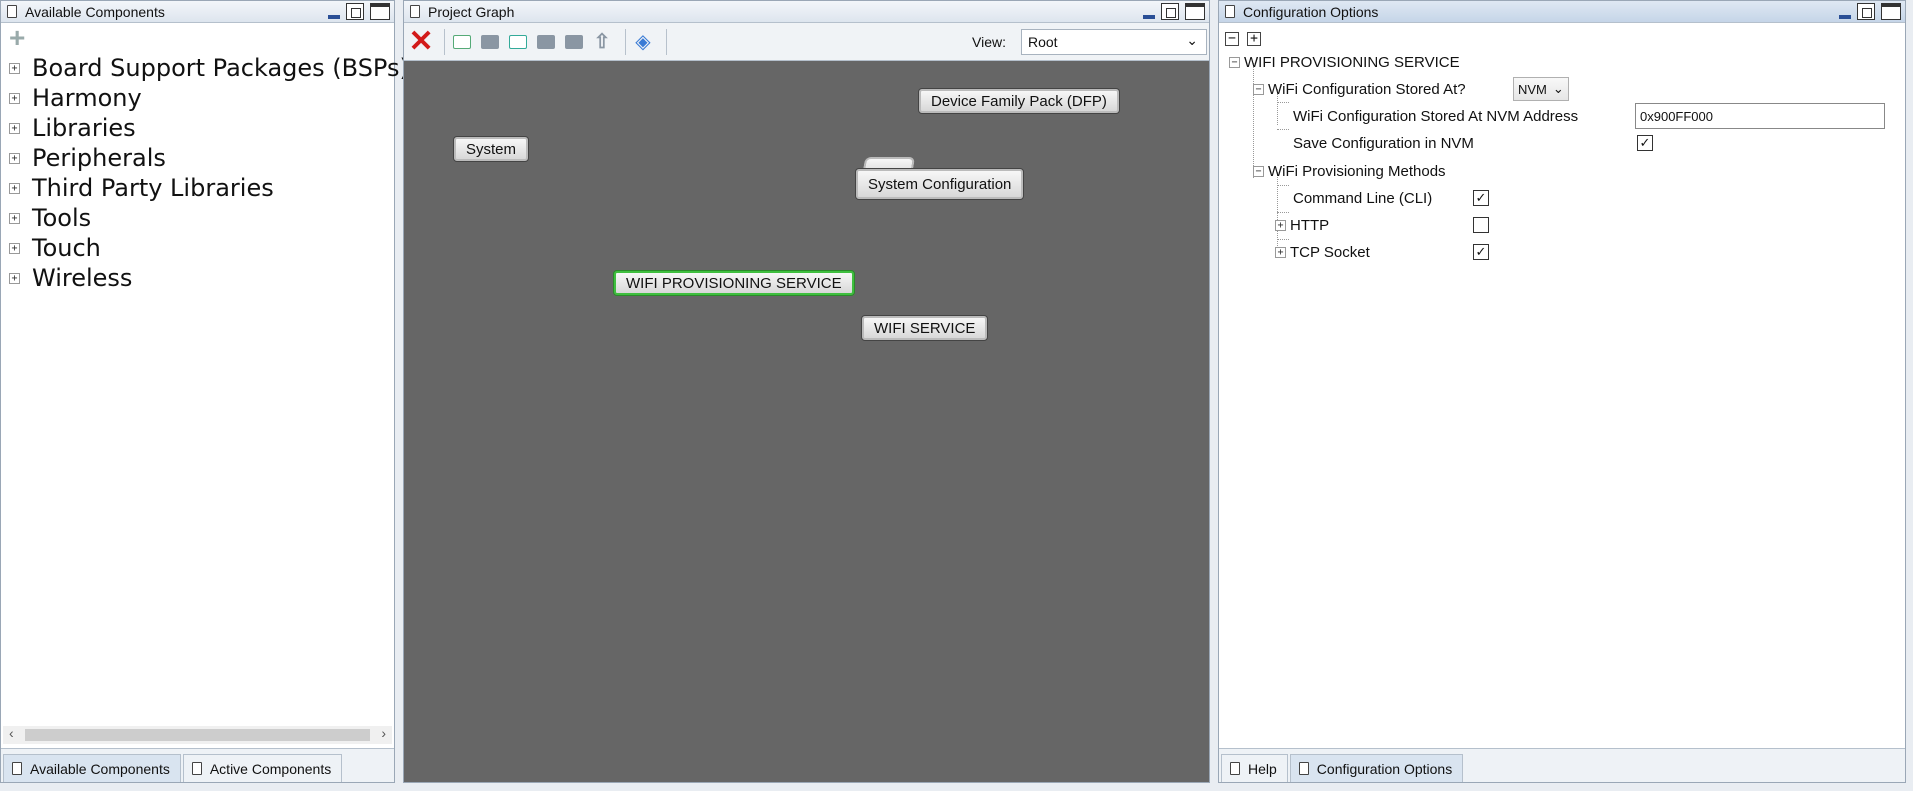  I want to click on tree-item-touch: + Touch, so click(201, 248).